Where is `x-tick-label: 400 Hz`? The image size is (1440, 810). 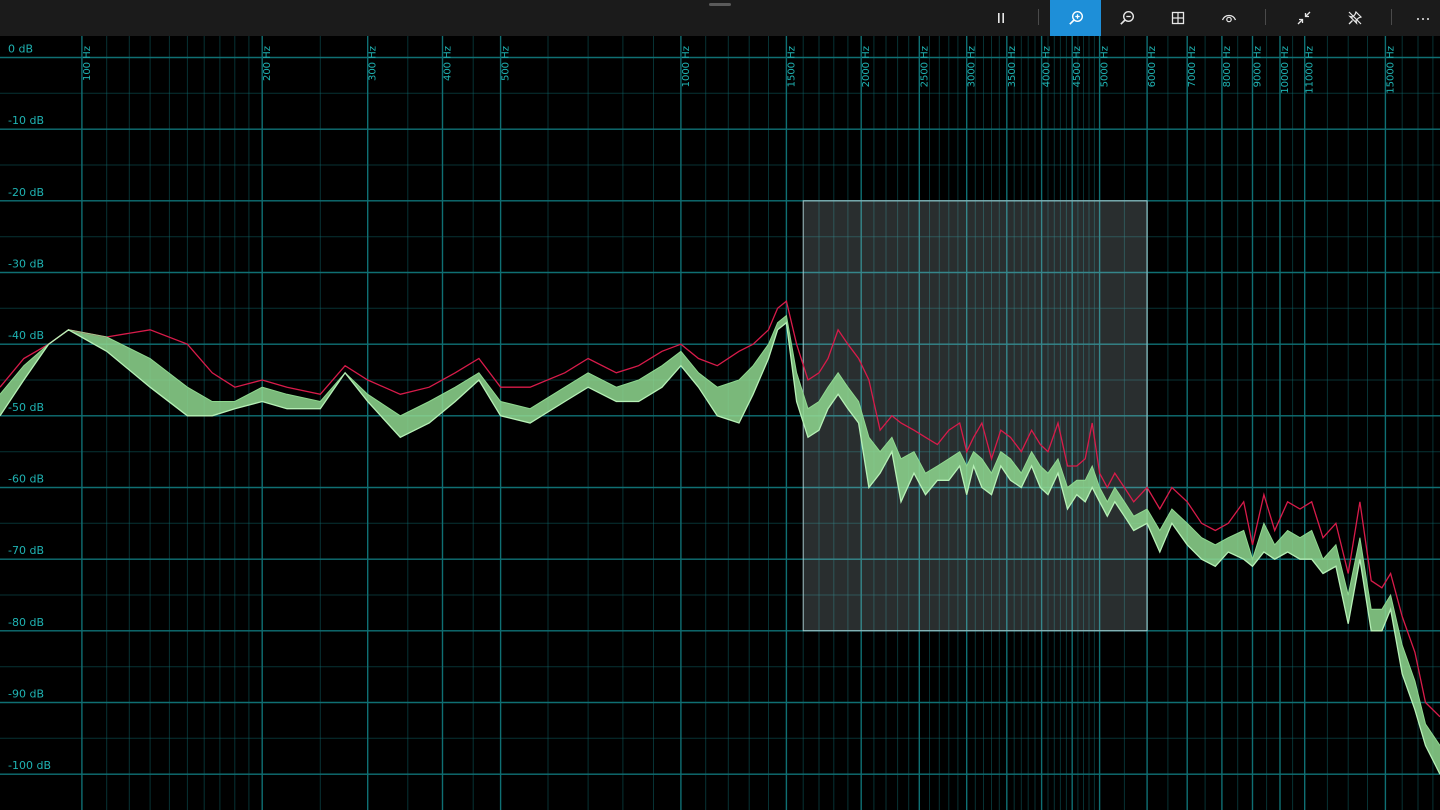
x-tick-label: 400 Hz is located at coordinates (448, 63).